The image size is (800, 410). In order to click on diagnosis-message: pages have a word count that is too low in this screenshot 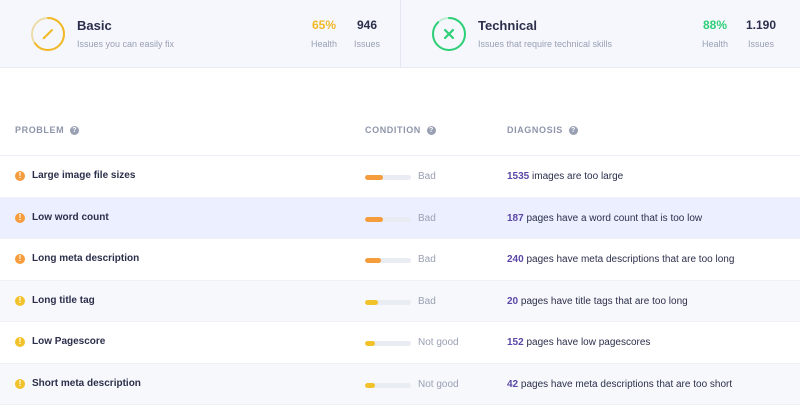, I will do `click(613, 218)`.